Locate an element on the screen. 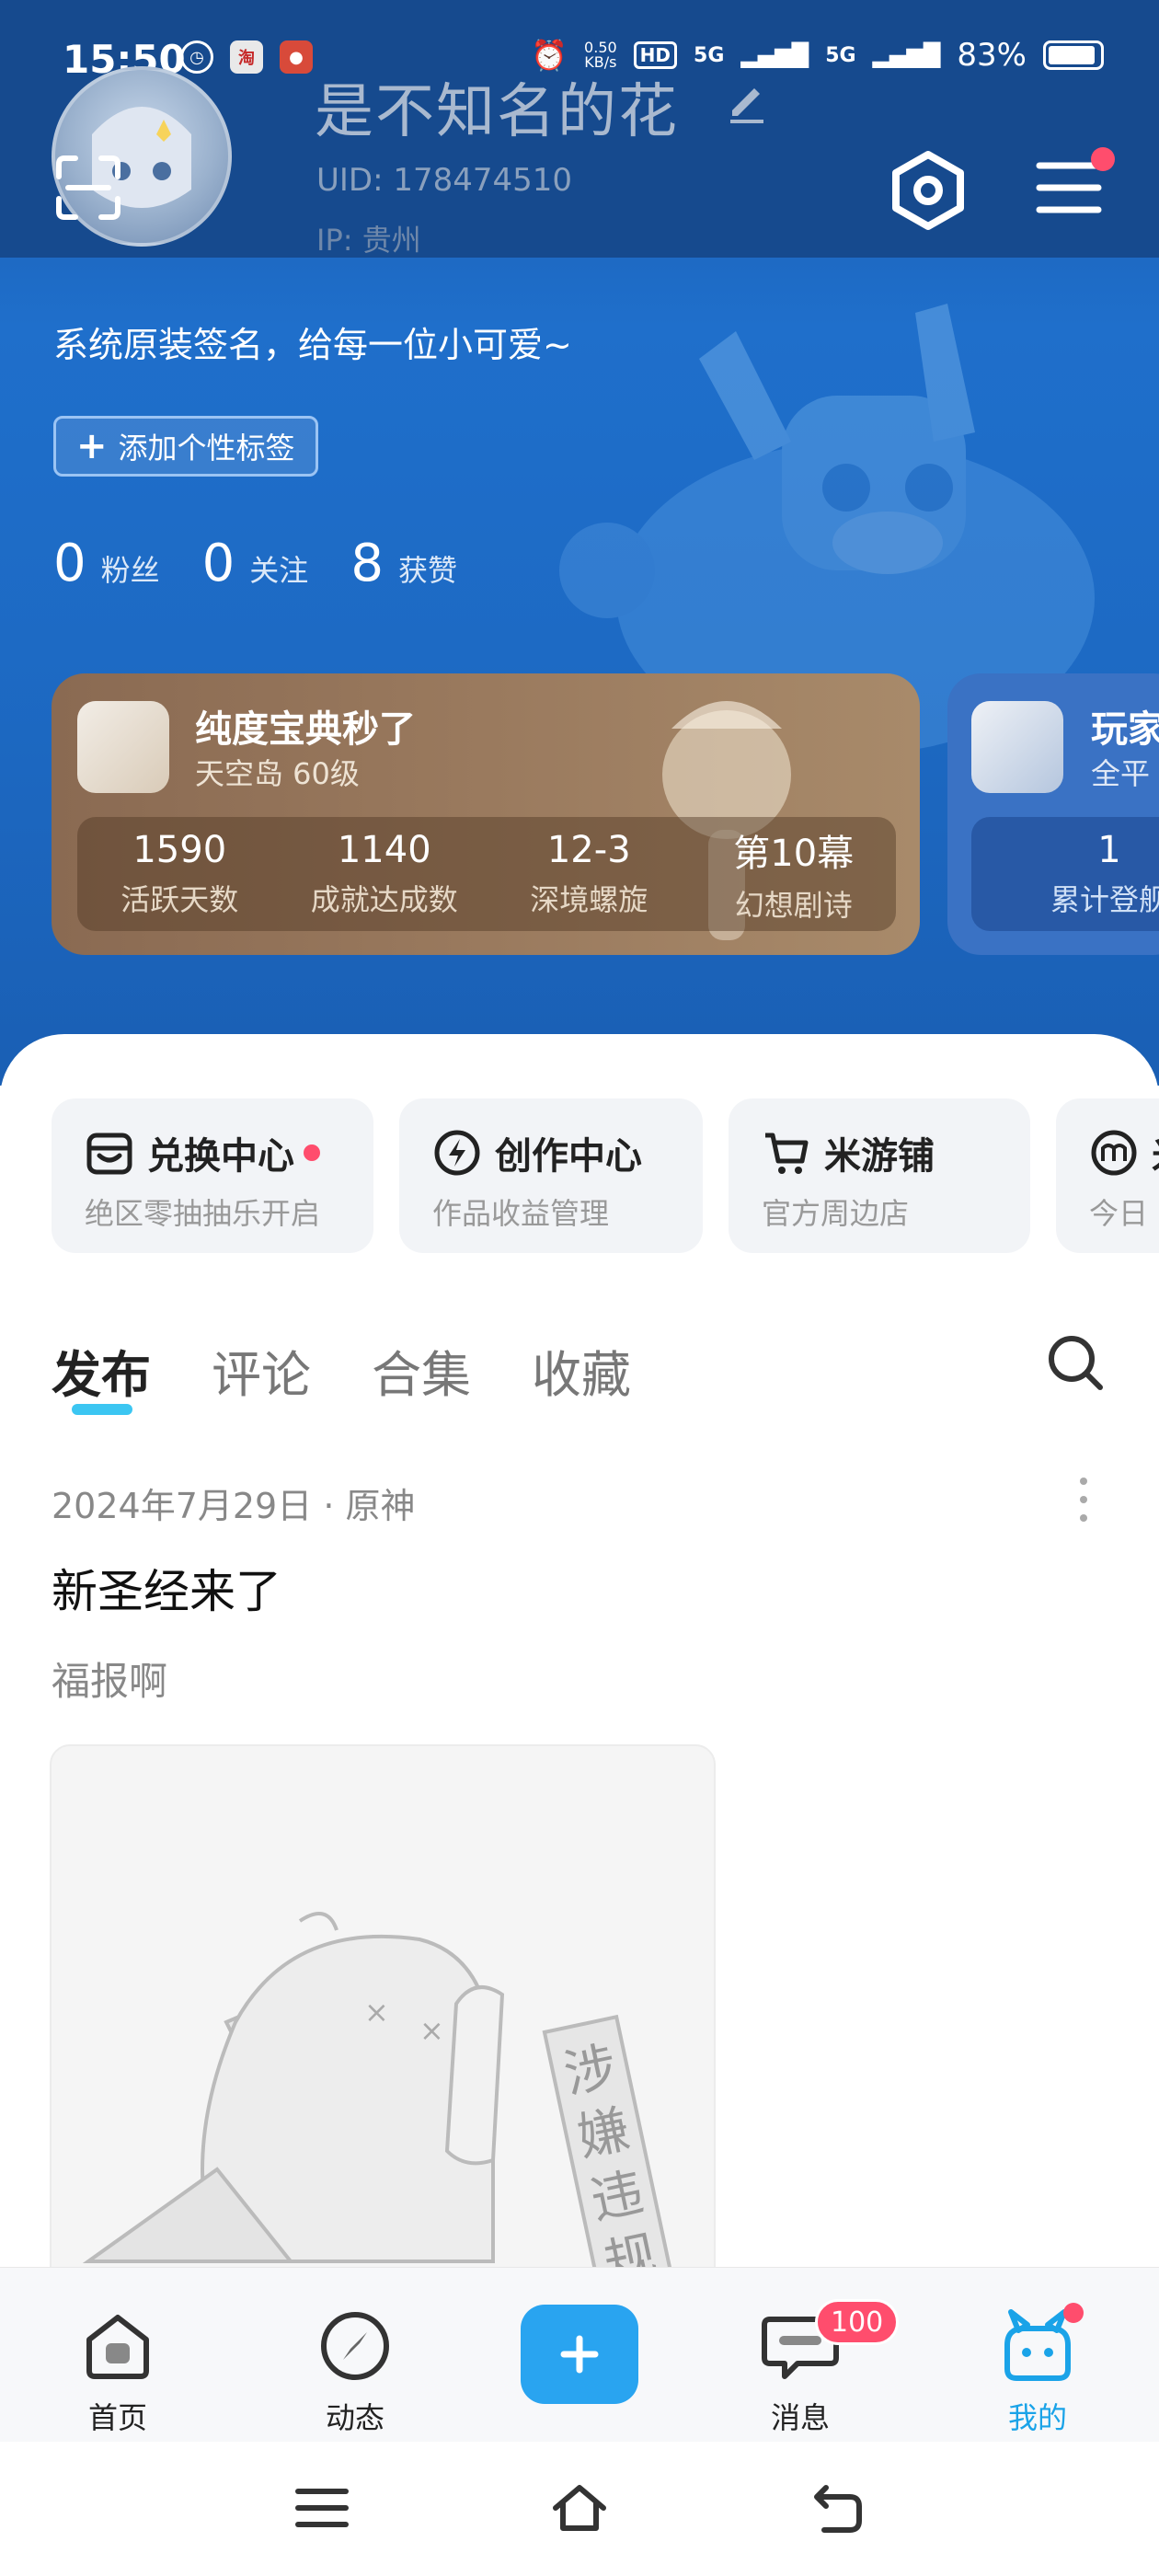  battery-percent: 83% is located at coordinates (992, 55).